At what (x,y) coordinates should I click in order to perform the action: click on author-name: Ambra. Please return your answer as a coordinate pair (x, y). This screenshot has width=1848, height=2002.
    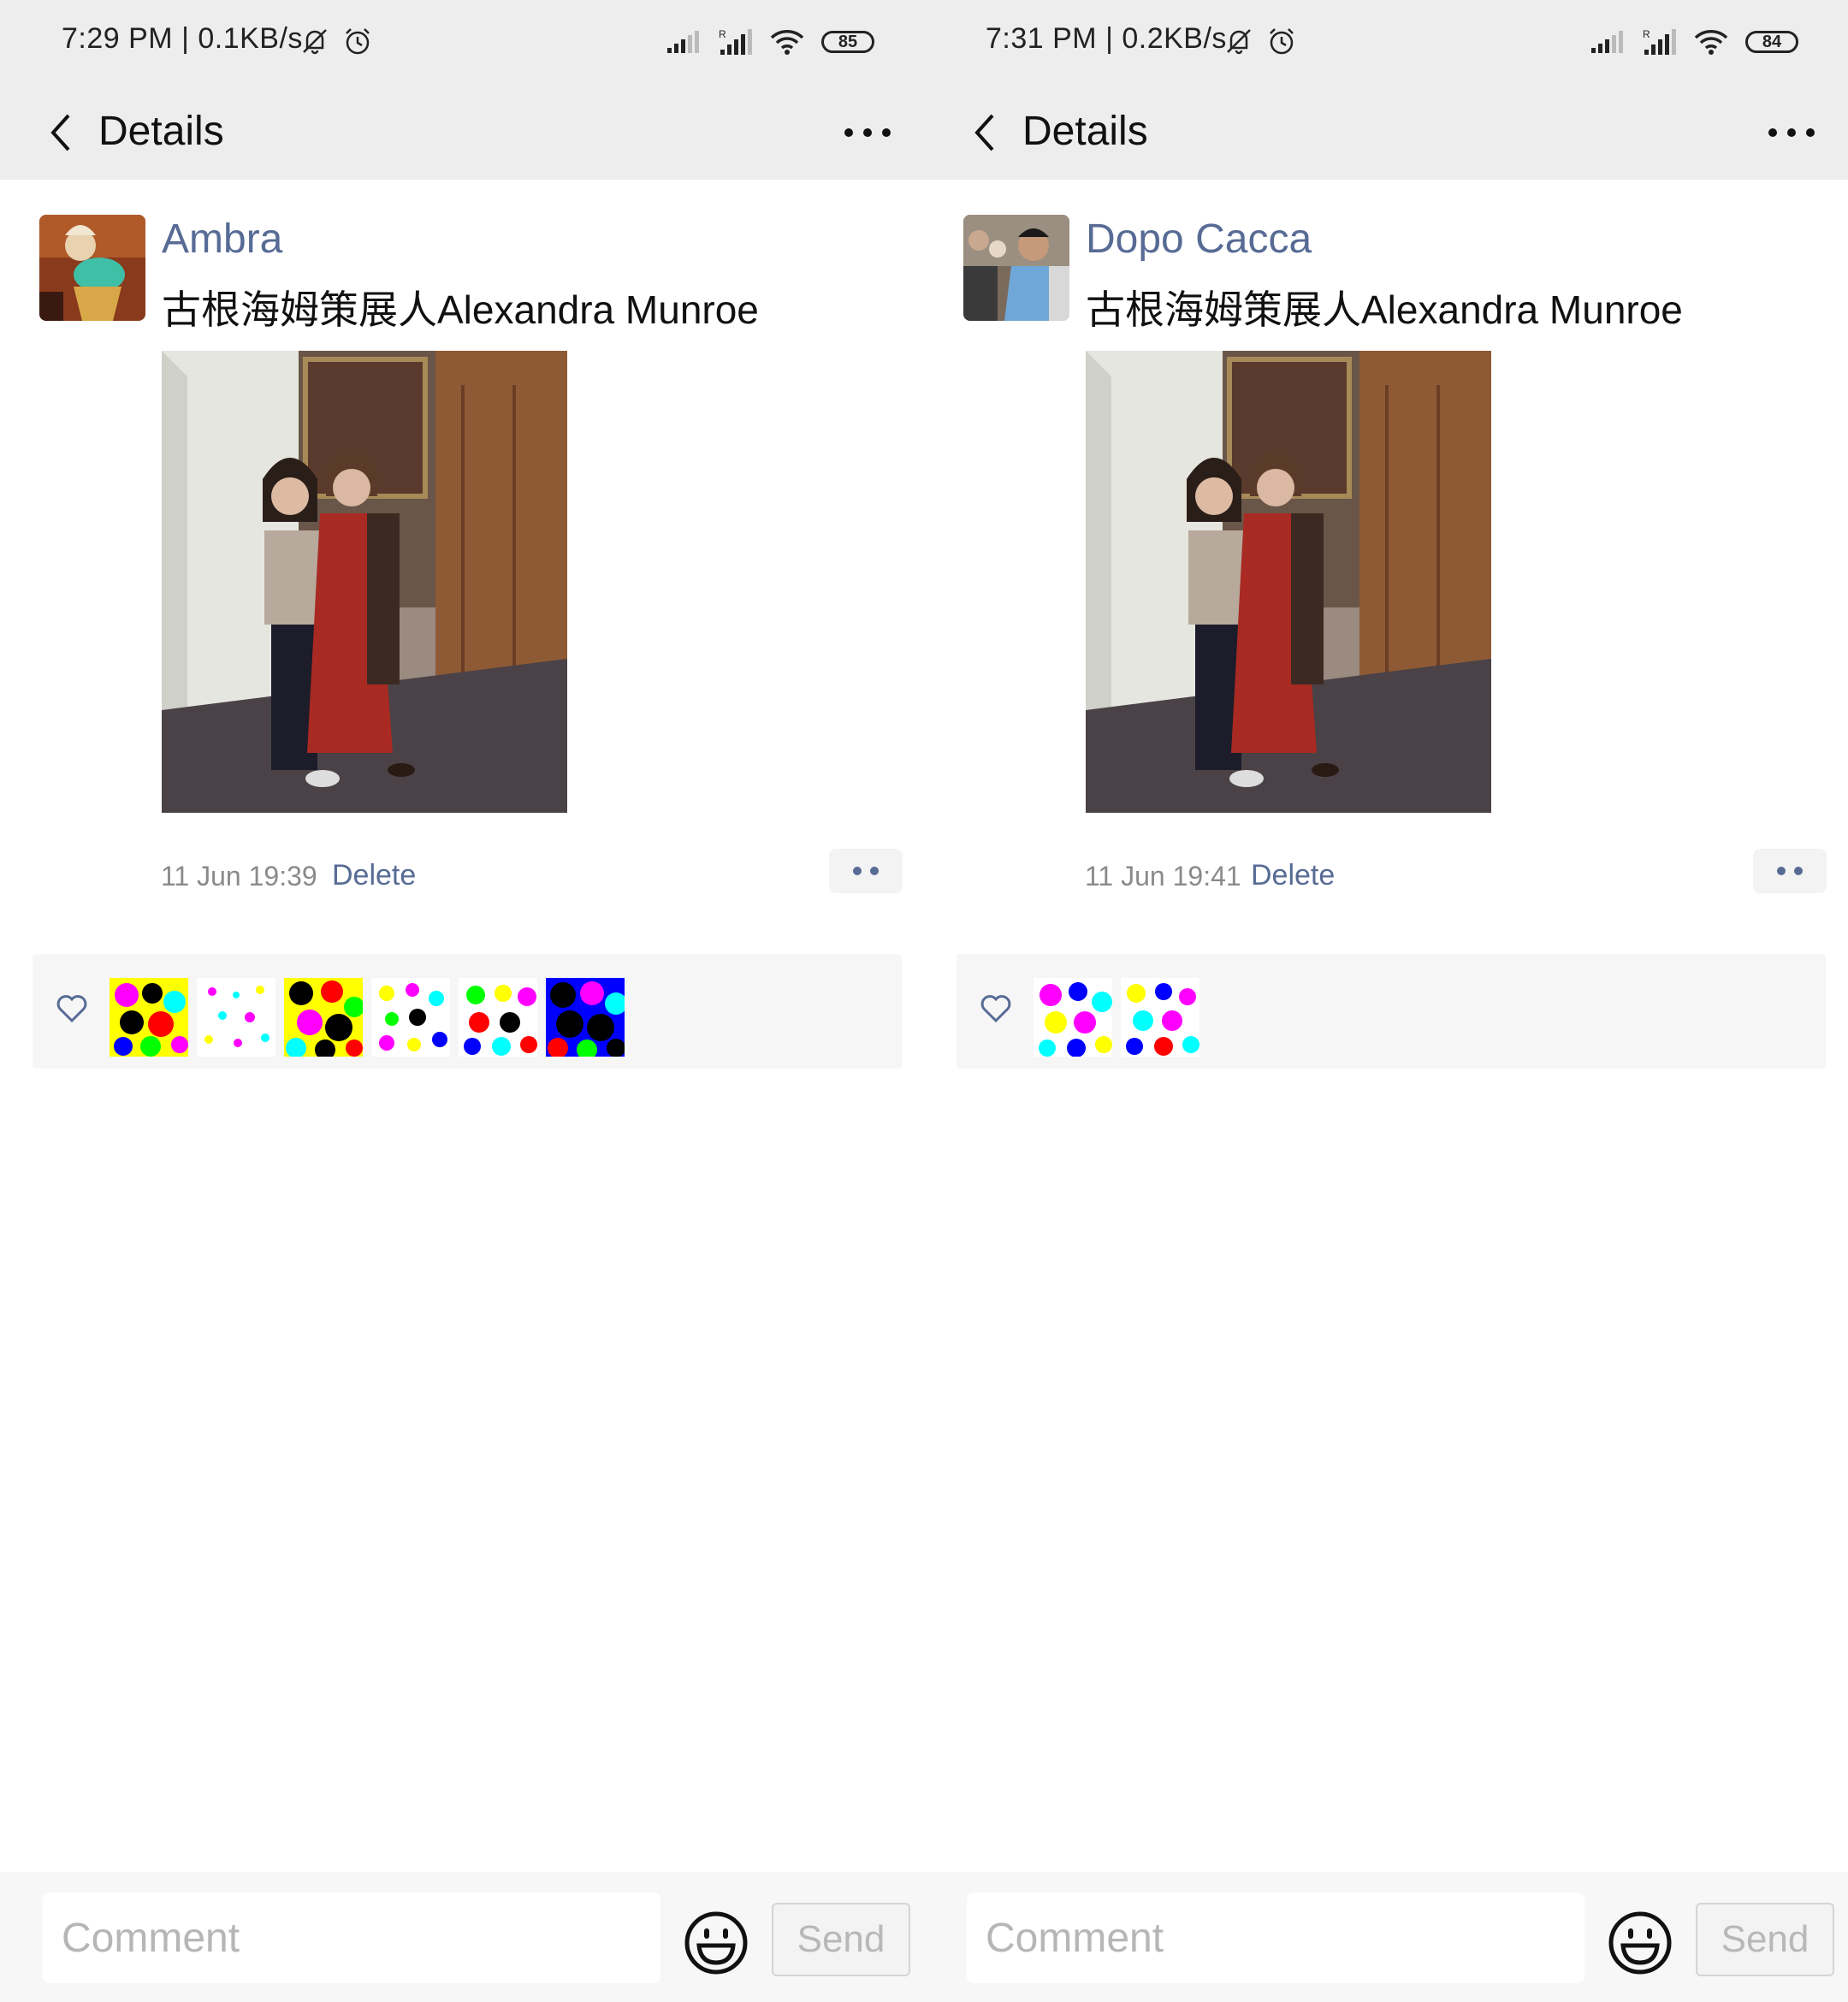
    Looking at the image, I should click on (222, 239).